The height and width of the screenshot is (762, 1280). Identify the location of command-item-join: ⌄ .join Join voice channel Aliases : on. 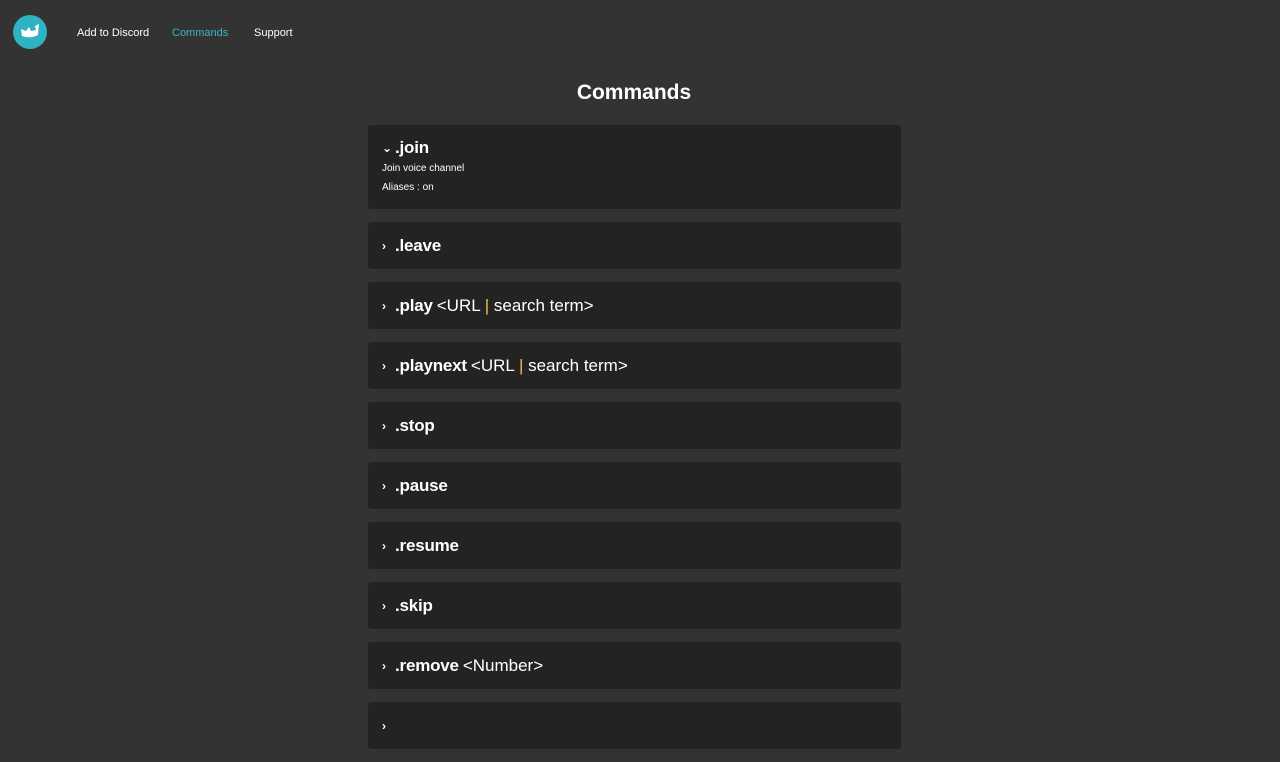
(634, 167).